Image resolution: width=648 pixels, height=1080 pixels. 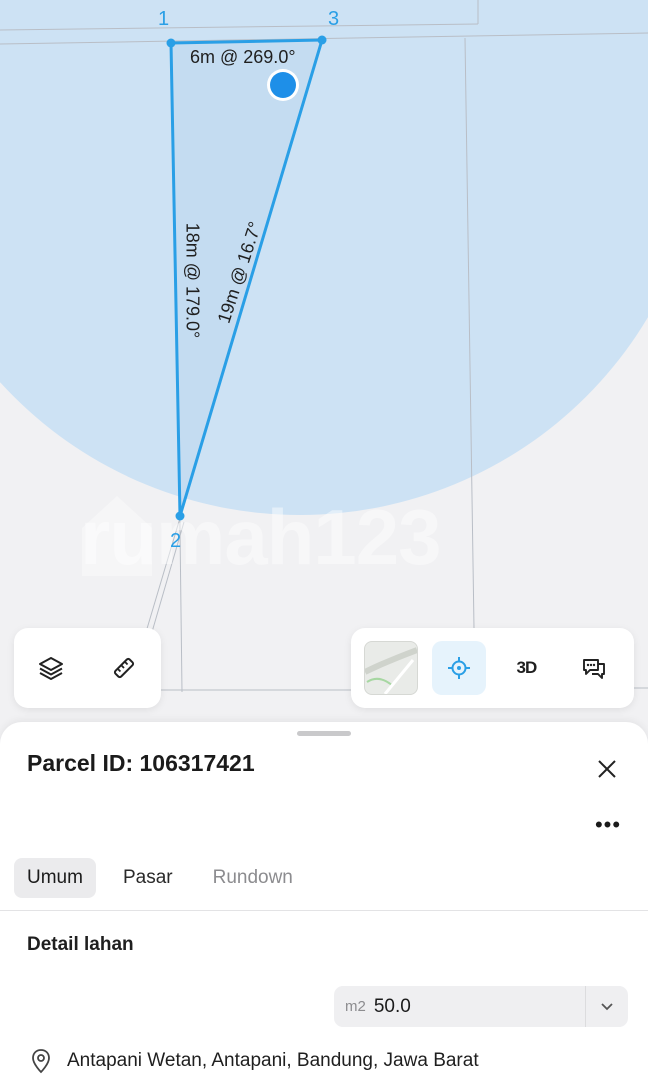 I want to click on satellite-thumbnail, so click(x=390, y=668).